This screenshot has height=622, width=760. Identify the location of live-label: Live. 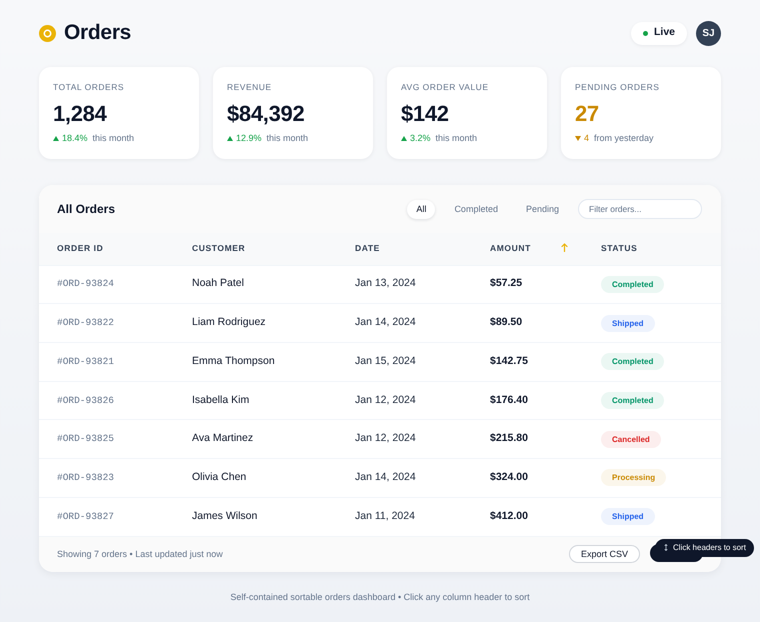
(664, 32).